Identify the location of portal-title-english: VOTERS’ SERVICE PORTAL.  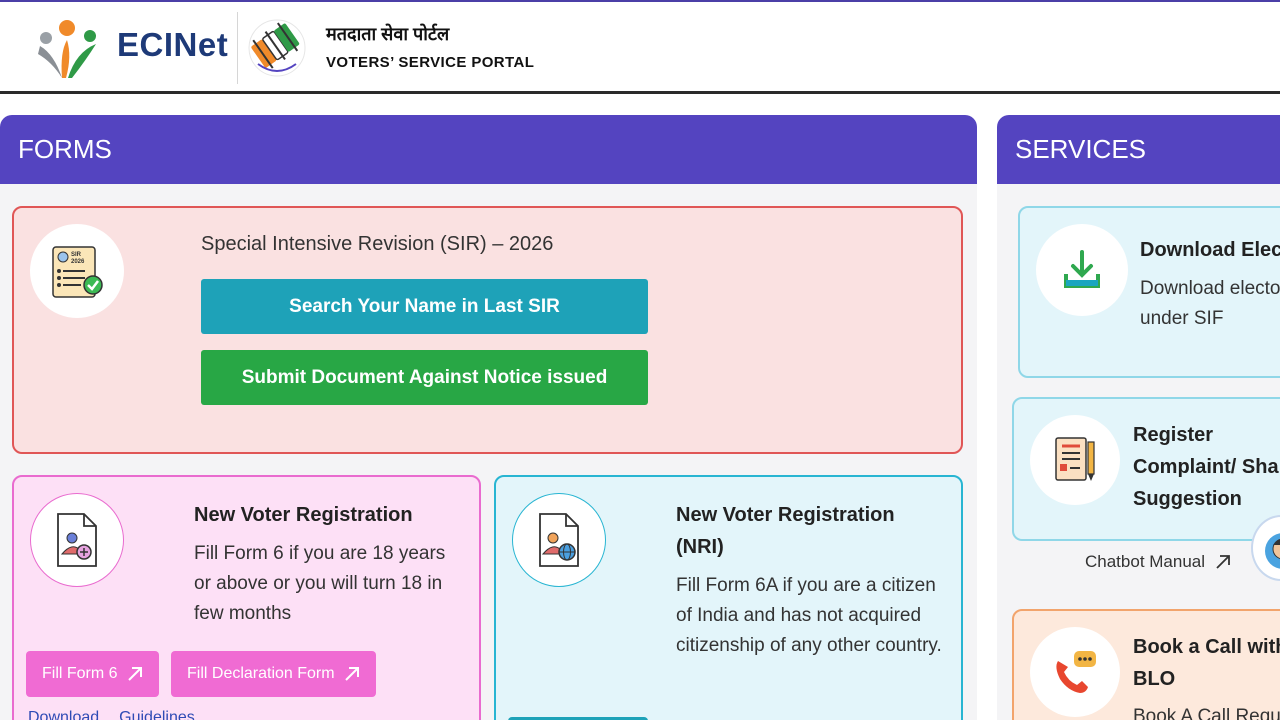
(430, 62).